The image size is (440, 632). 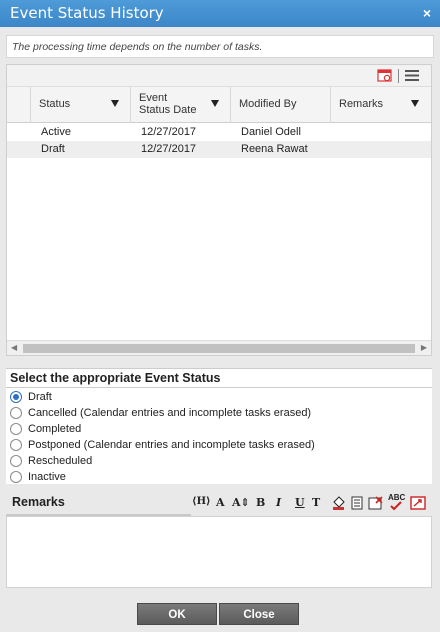 What do you see at coordinates (14, 347) in the screenshot?
I see `scroll-left-icon: ◀` at bounding box center [14, 347].